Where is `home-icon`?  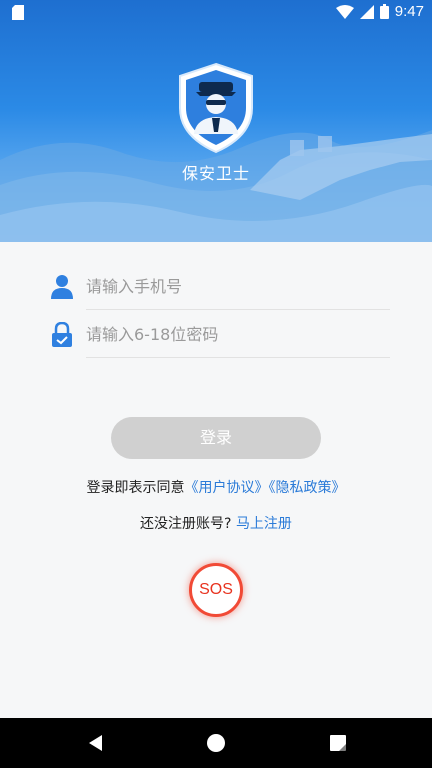
home-icon is located at coordinates (216, 743).